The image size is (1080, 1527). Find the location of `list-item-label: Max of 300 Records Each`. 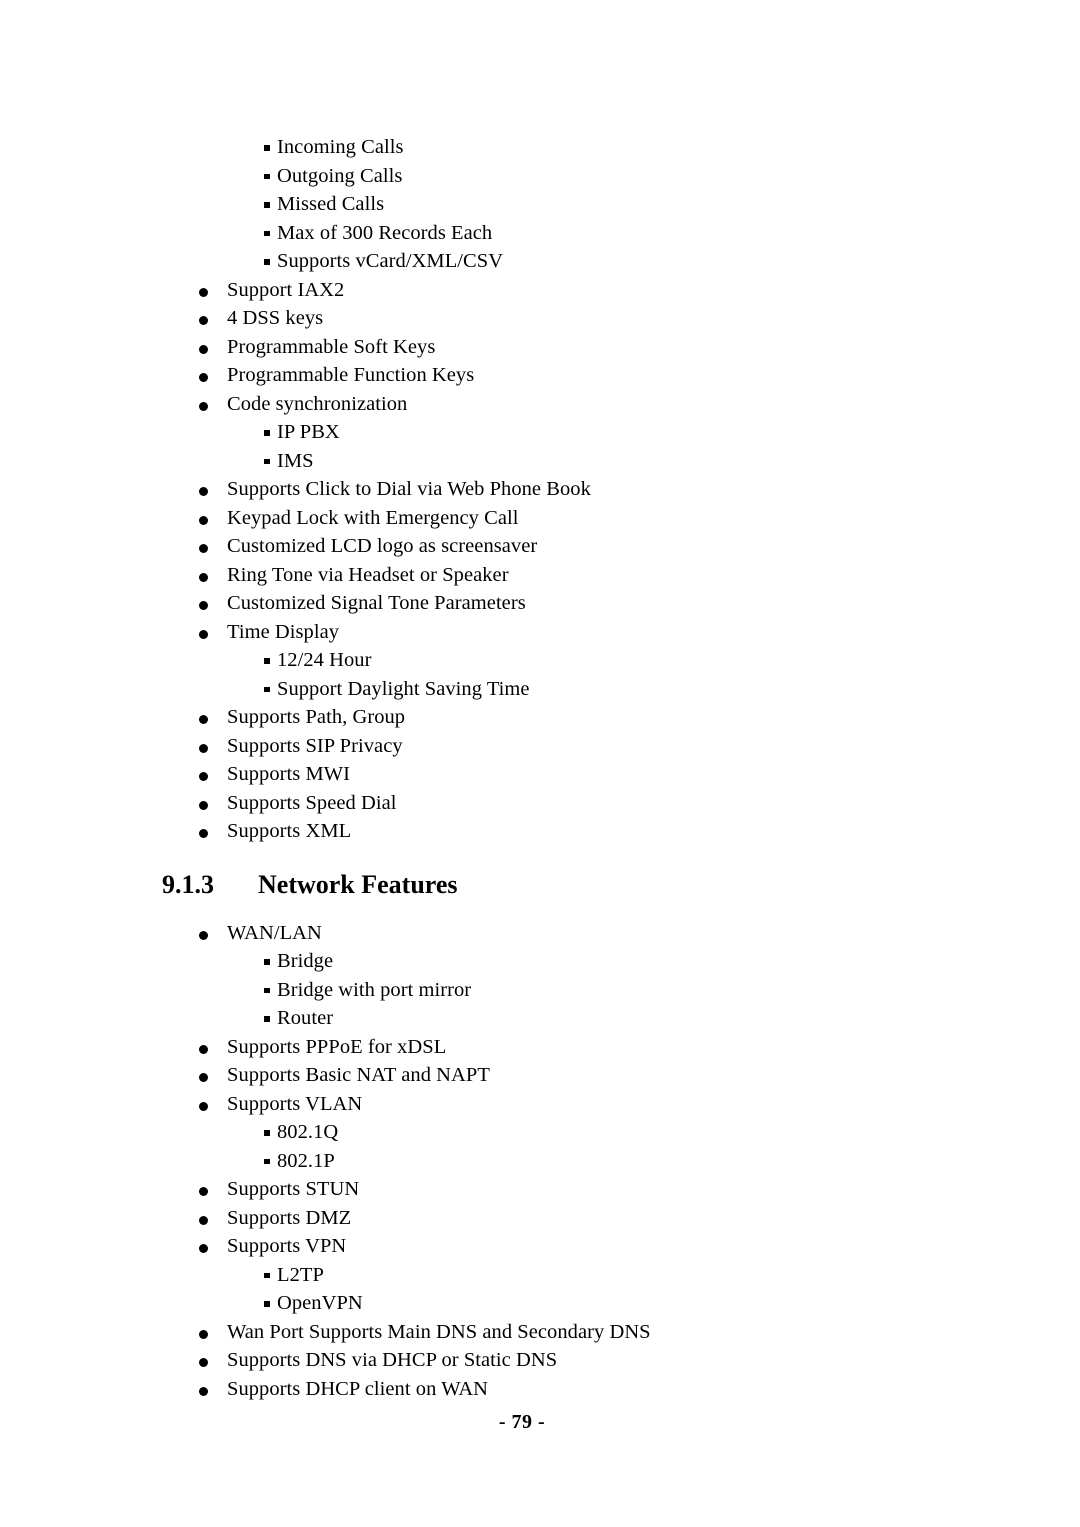

list-item-label: Max of 300 Records Each is located at coordinates (385, 232).